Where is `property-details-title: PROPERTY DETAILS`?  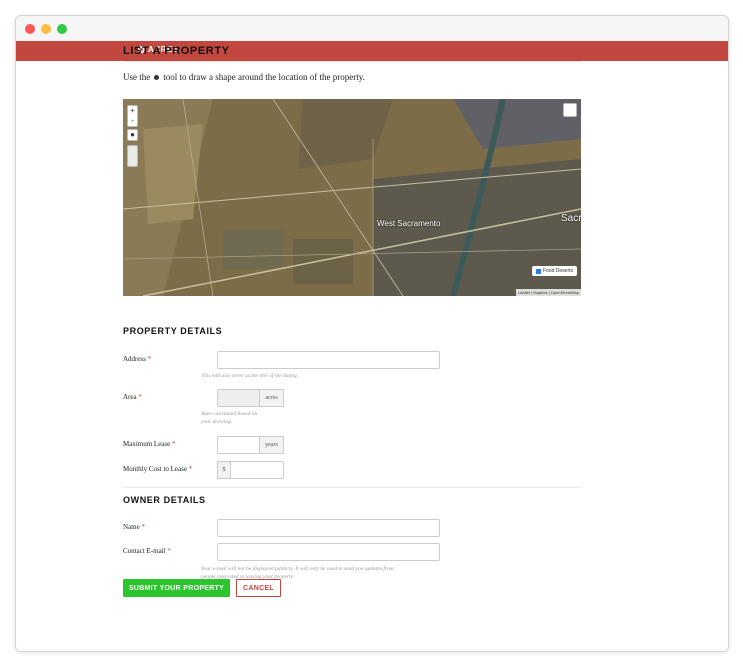 property-details-title: PROPERTY DETAILS is located at coordinates (173, 331).